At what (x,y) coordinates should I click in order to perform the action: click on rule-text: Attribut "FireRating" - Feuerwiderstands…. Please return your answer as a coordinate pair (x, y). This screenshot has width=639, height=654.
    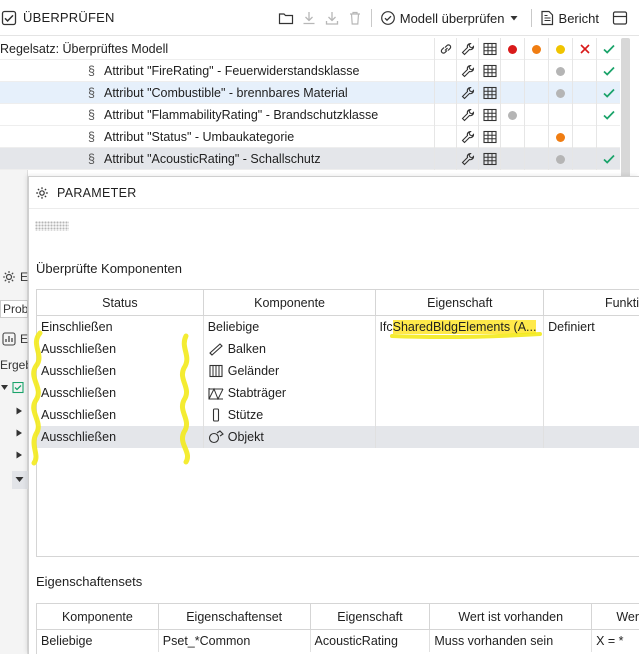
    Looking at the image, I should click on (232, 70).